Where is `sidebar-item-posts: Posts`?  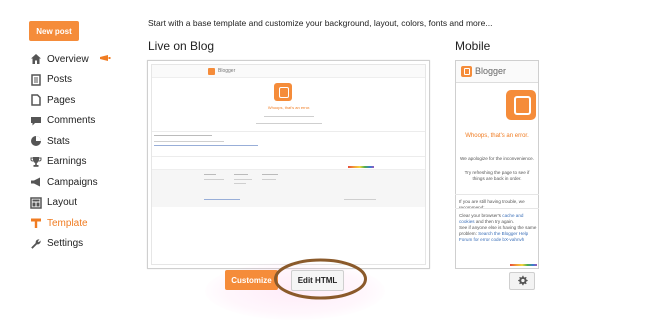 sidebar-item-posts: Posts is located at coordinates (85, 80).